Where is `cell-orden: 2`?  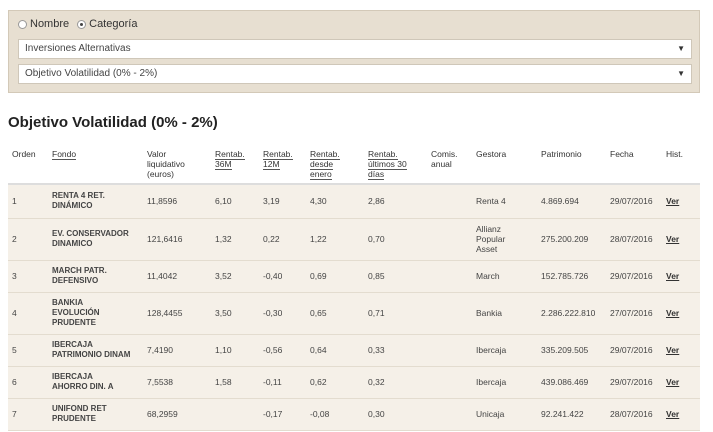
cell-orden: 2 is located at coordinates (28, 239).